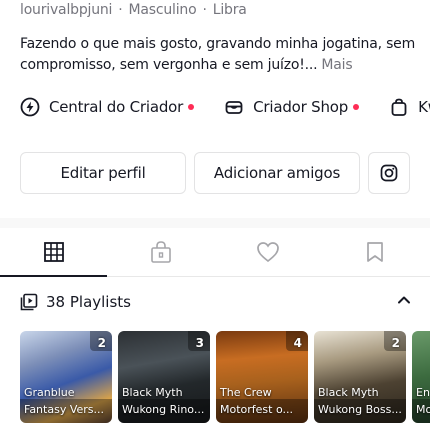 This screenshot has width=430, height=430. What do you see at coordinates (103, 173) in the screenshot?
I see `edit-profile-button: Editar perfil` at bounding box center [103, 173].